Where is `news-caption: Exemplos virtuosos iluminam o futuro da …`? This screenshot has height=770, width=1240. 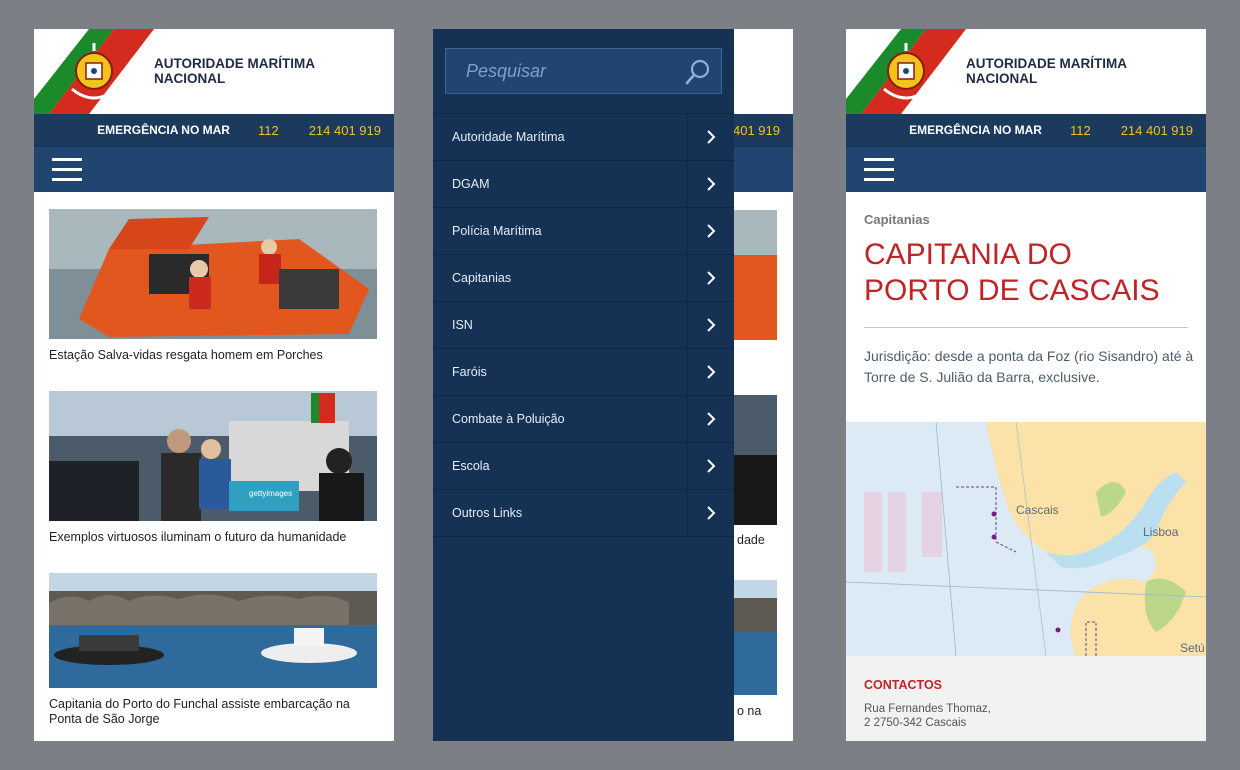
news-caption: Exemplos virtuosos iluminam o futuro da … is located at coordinates (213, 537).